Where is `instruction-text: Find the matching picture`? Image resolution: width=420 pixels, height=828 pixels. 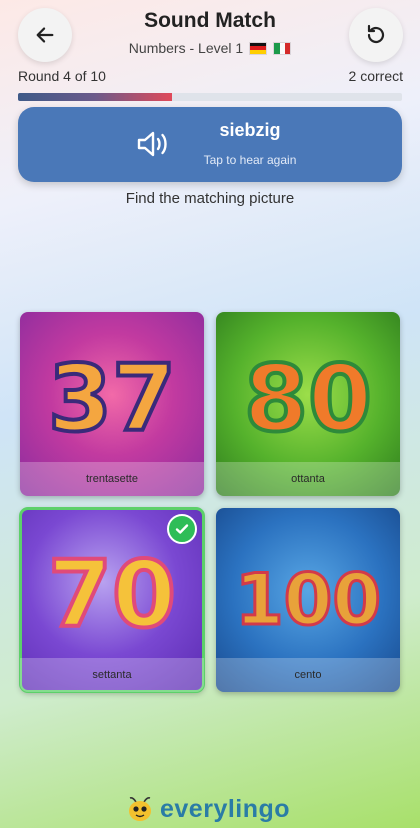 instruction-text: Find the matching picture is located at coordinates (210, 198).